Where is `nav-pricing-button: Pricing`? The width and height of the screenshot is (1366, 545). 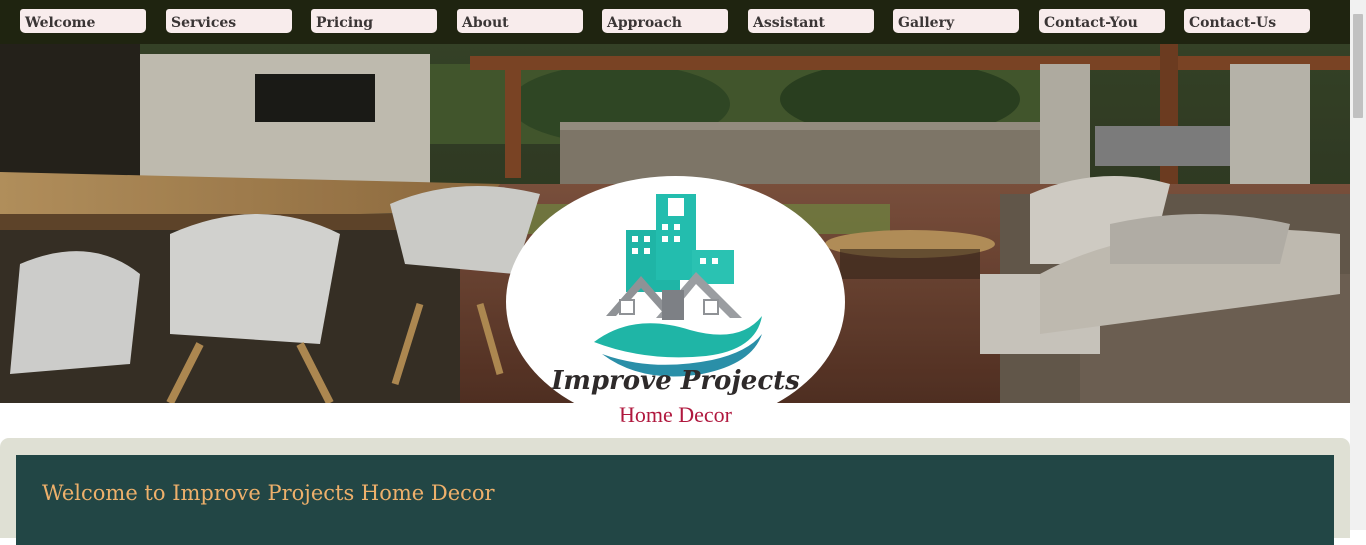
nav-pricing-button: Pricing is located at coordinates (374, 21).